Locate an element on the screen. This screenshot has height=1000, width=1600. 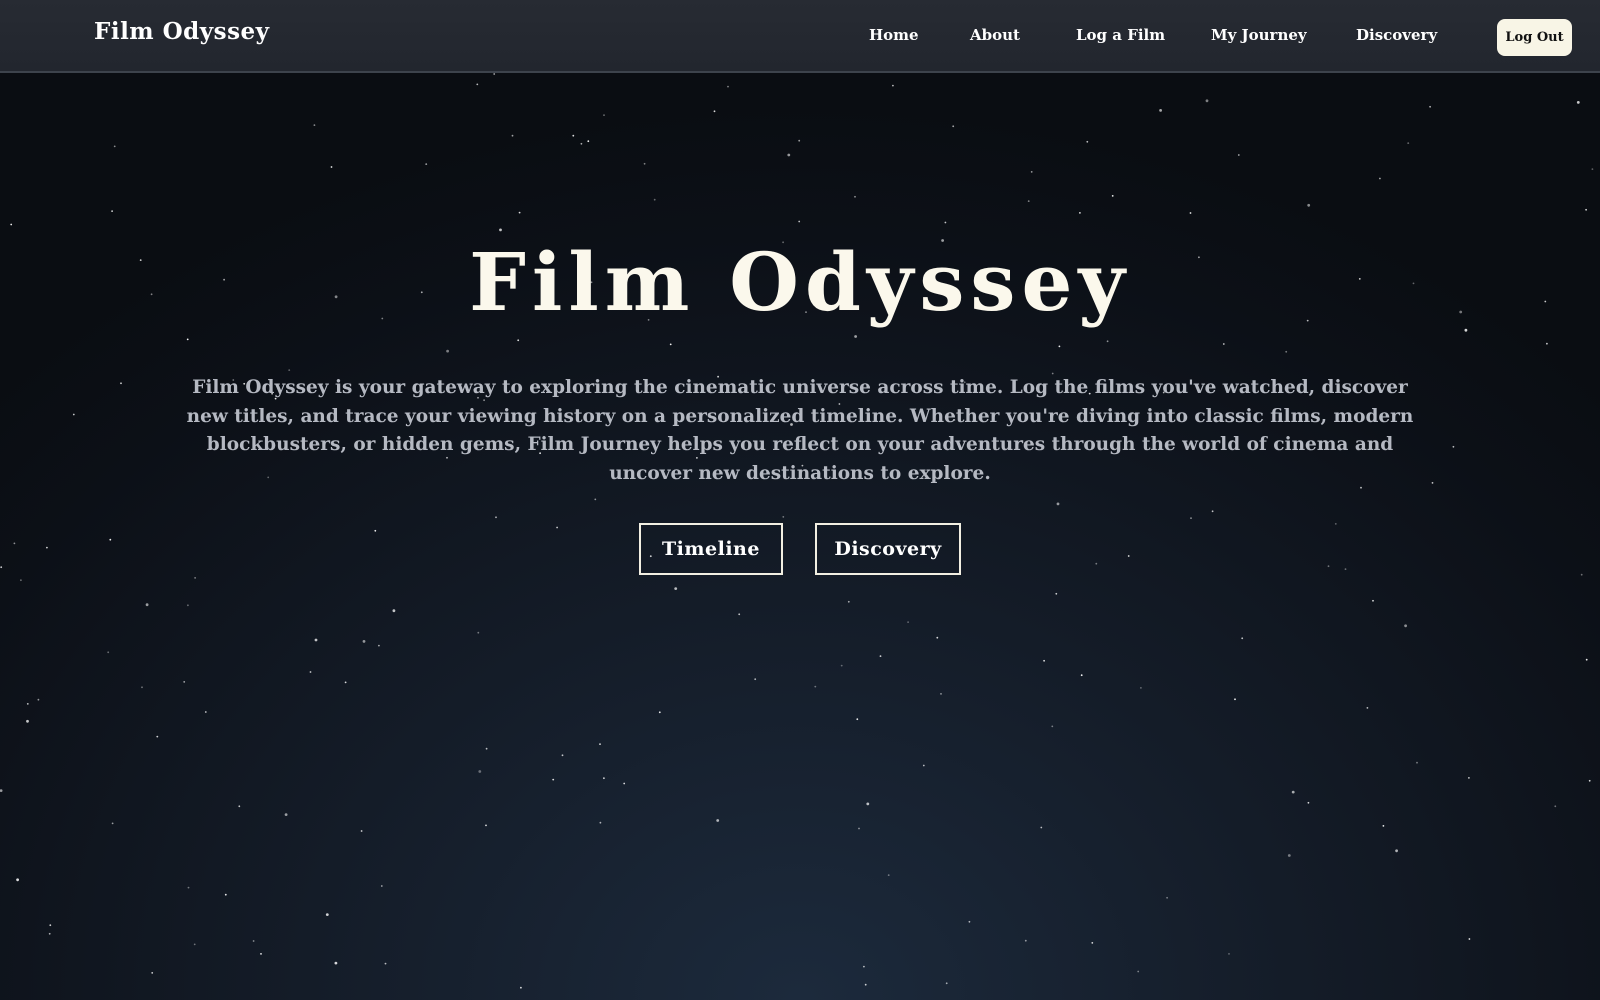
timeline-button: Timeline is located at coordinates (711, 549).